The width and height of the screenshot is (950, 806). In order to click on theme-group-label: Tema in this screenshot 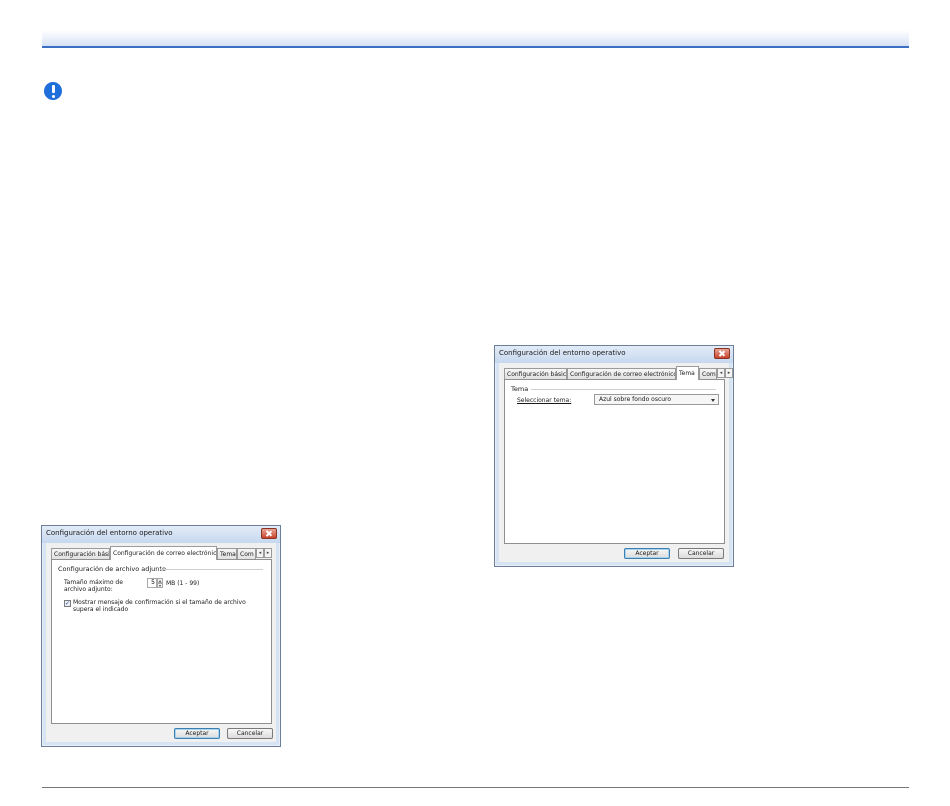, I will do `click(520, 389)`.